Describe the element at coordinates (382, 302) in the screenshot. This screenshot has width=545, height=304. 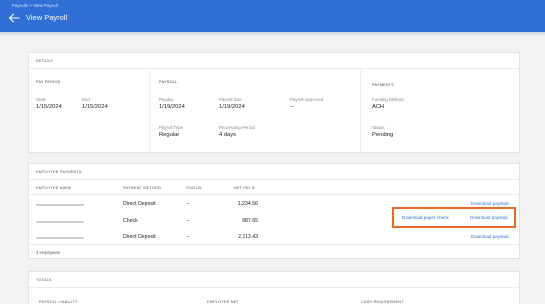
I see `totals-col-cash-requirement: CASH REQUIREMENT` at that location.